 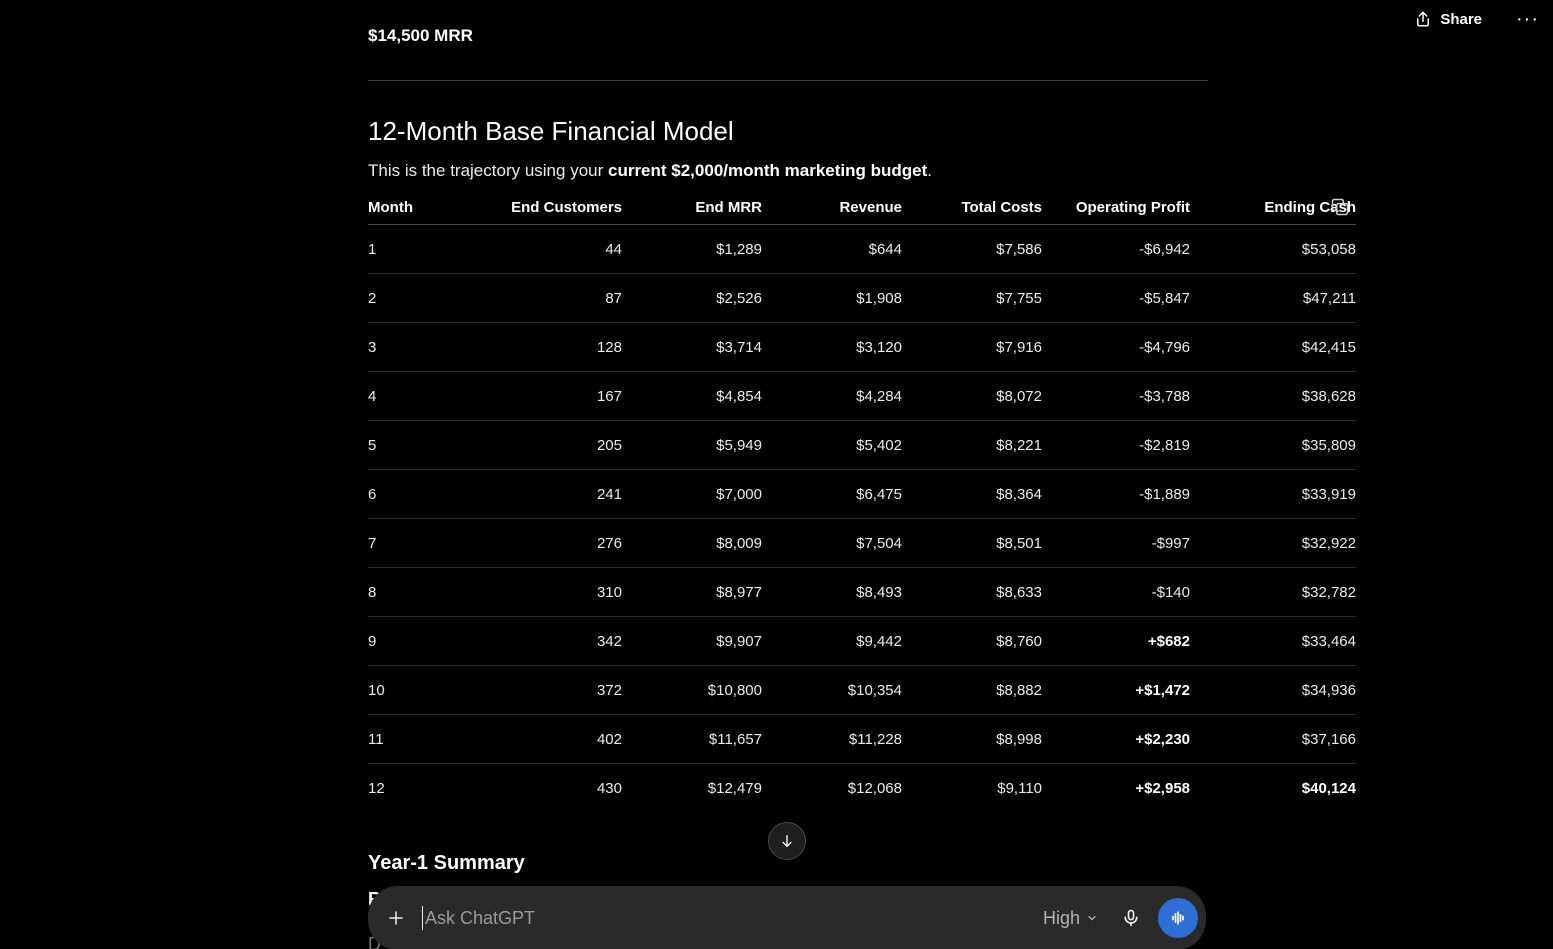 What do you see at coordinates (930, 170) in the screenshot?
I see `intro-suffix: .` at bounding box center [930, 170].